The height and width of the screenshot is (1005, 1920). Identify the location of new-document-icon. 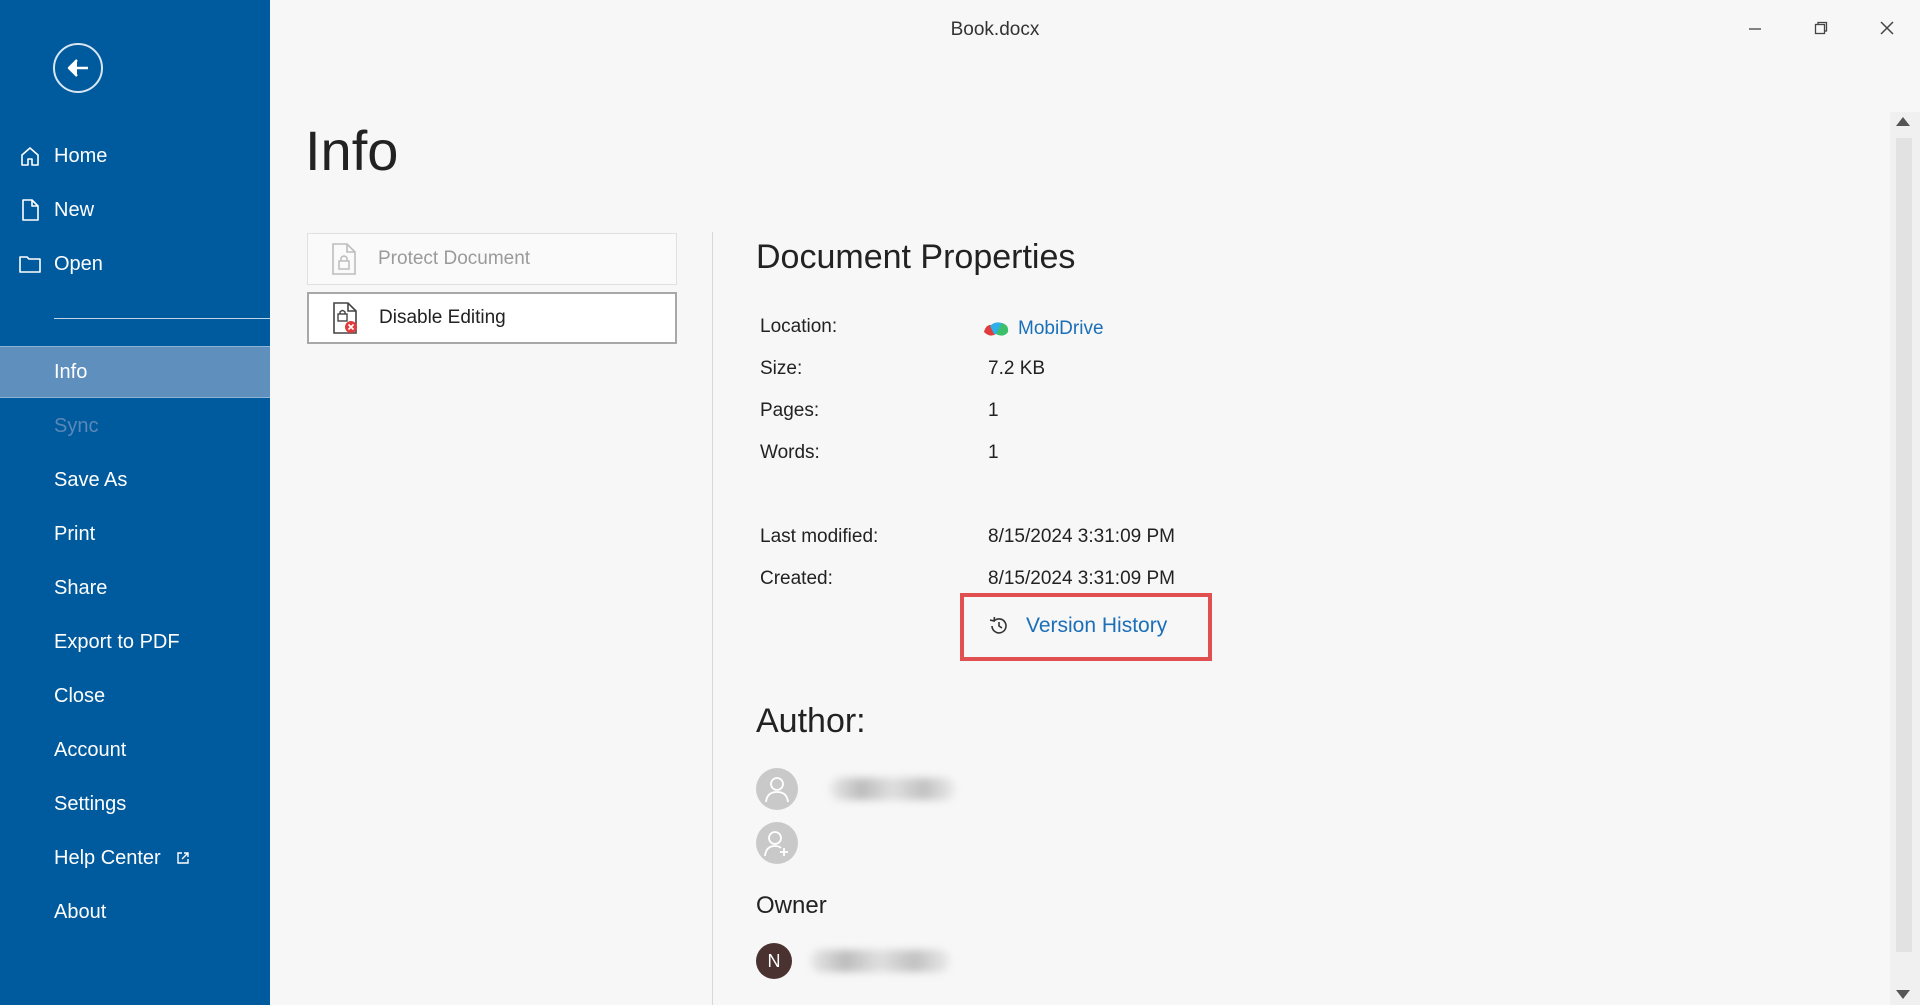
(30, 210).